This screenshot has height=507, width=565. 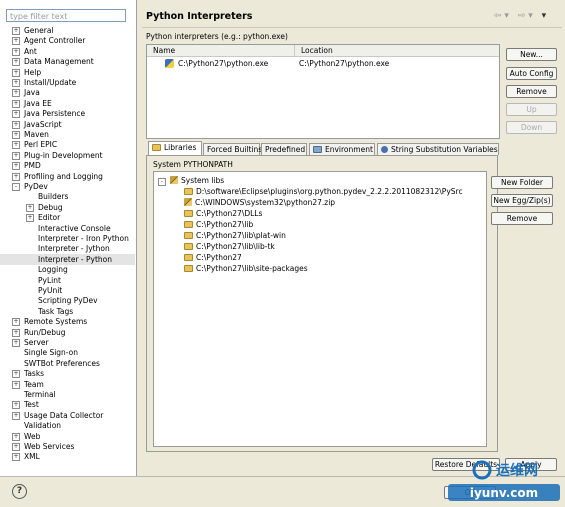 I want to click on lib-path-item: C:\Python27\lib\site-packages, so click(x=246, y=268).